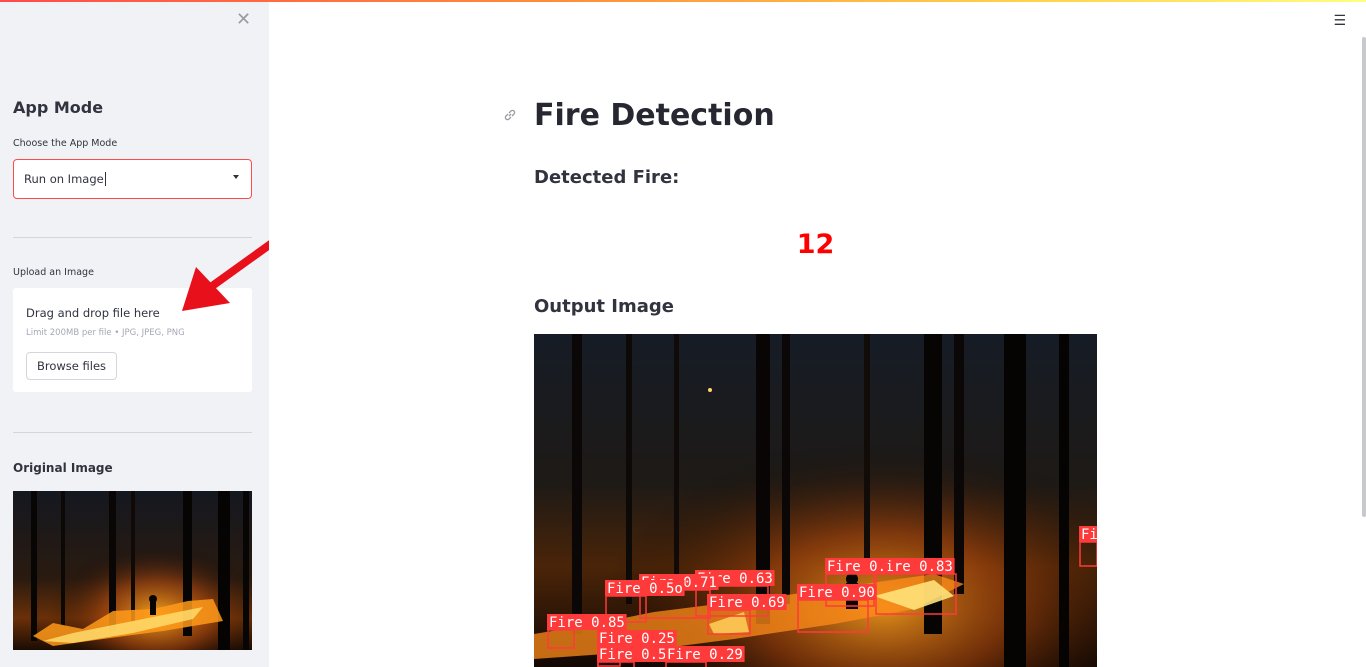  What do you see at coordinates (637, 639) in the screenshot?
I see `detection-label: Fire 0.25` at bounding box center [637, 639].